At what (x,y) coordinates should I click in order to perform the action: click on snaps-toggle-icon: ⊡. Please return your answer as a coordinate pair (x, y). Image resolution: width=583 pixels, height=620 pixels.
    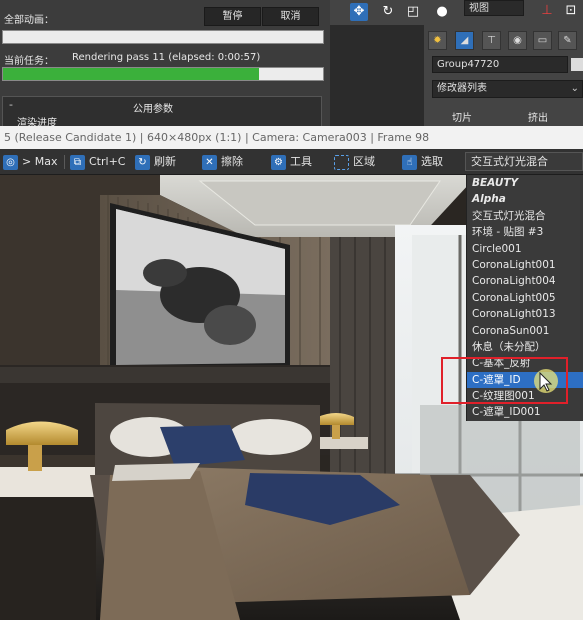
    Looking at the image, I should click on (571, 11).